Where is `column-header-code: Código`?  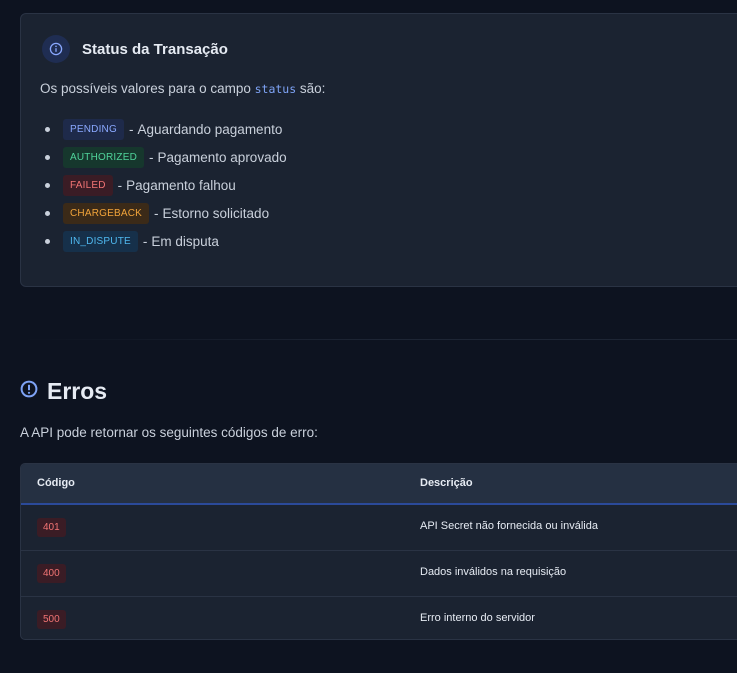
column-header-code: Código is located at coordinates (56, 483).